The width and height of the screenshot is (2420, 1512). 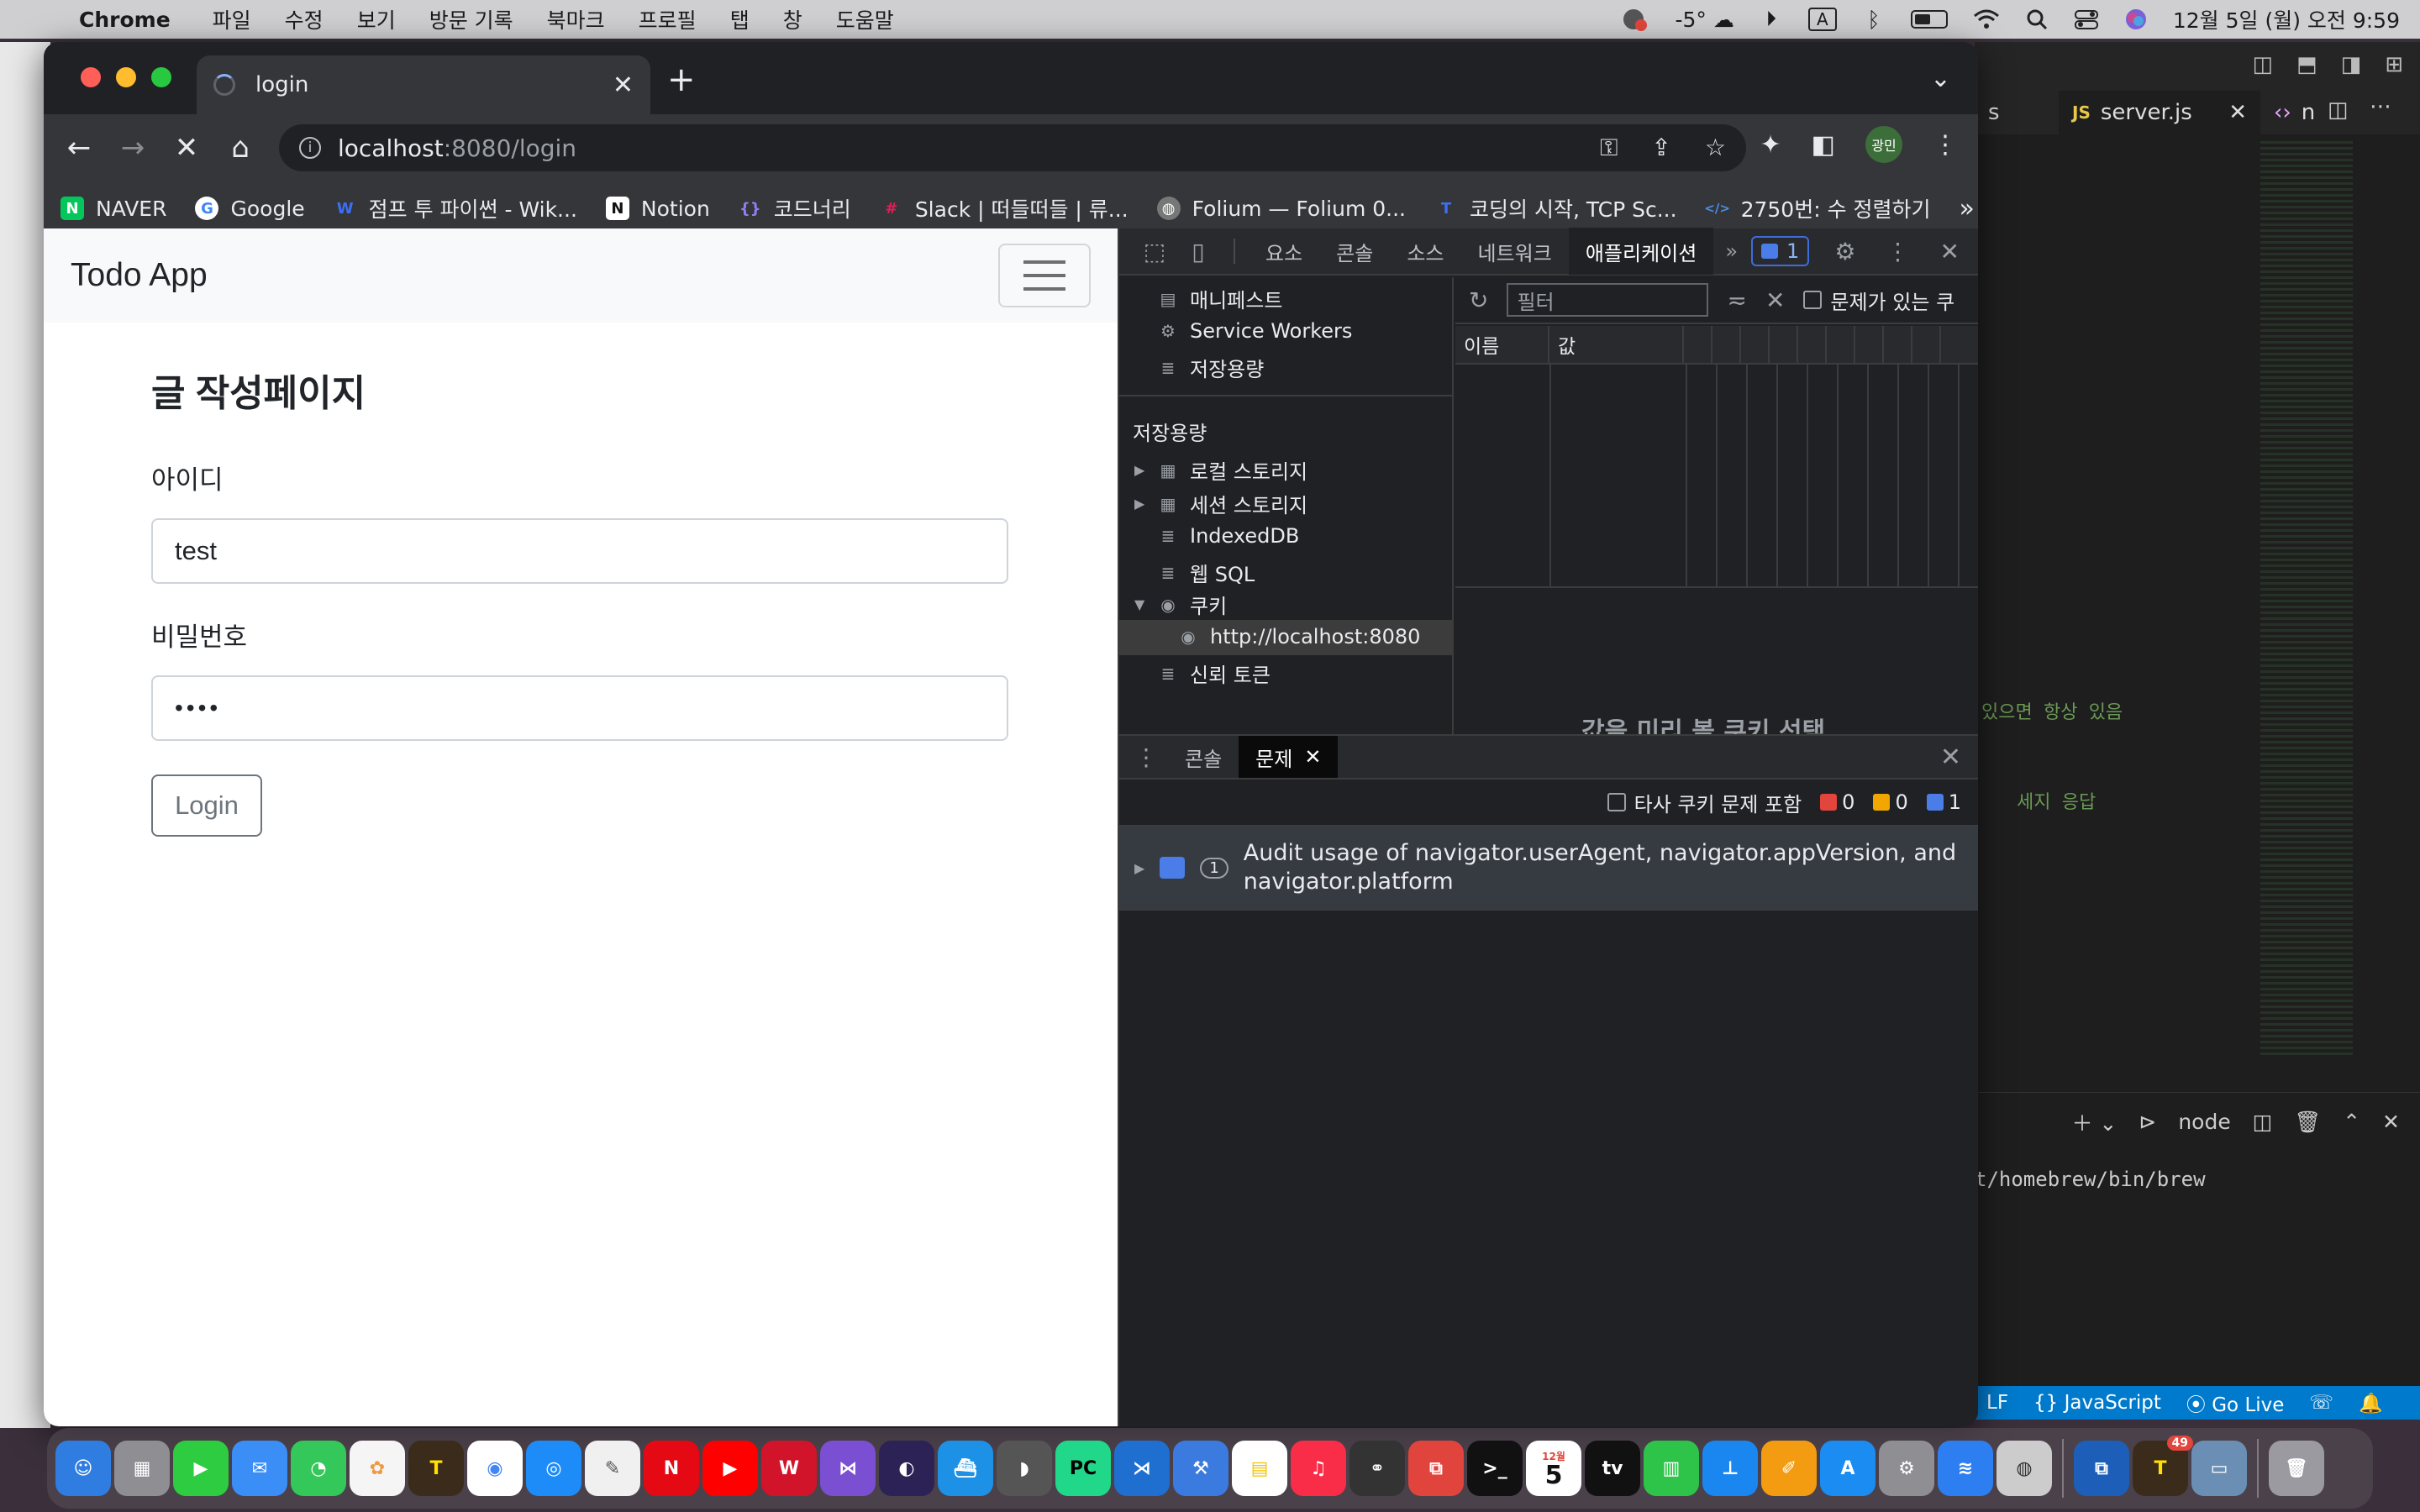 What do you see at coordinates (142, 1468) in the screenshot?
I see `launchpad-icon: ▦` at bounding box center [142, 1468].